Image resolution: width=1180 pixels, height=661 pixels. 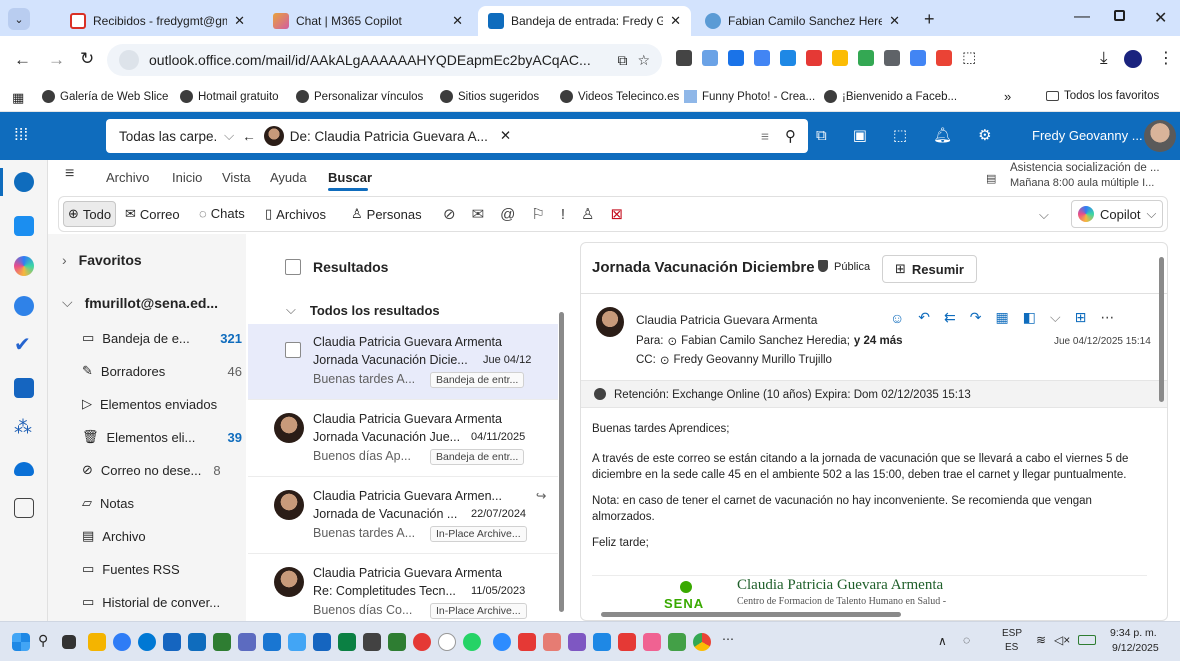 I want to click on excel-icon: ▣, so click(x=860, y=135).